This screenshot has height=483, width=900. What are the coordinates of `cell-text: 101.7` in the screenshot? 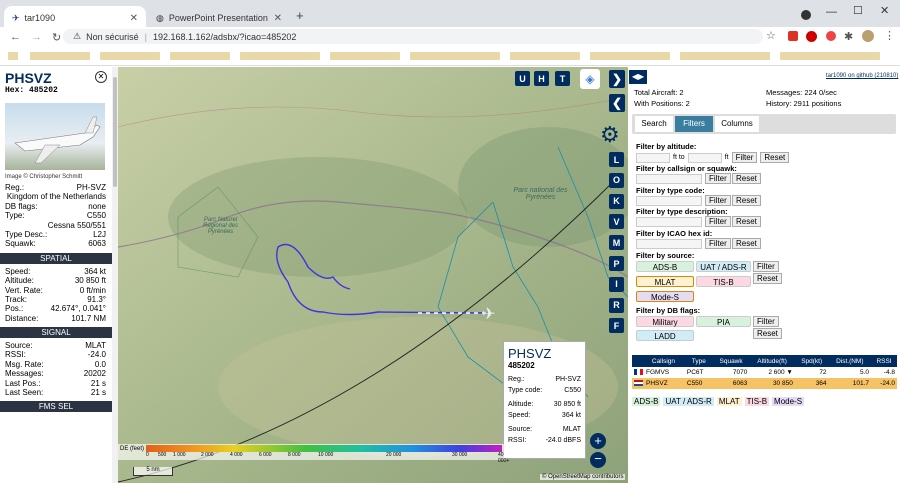 It's located at (861, 383).